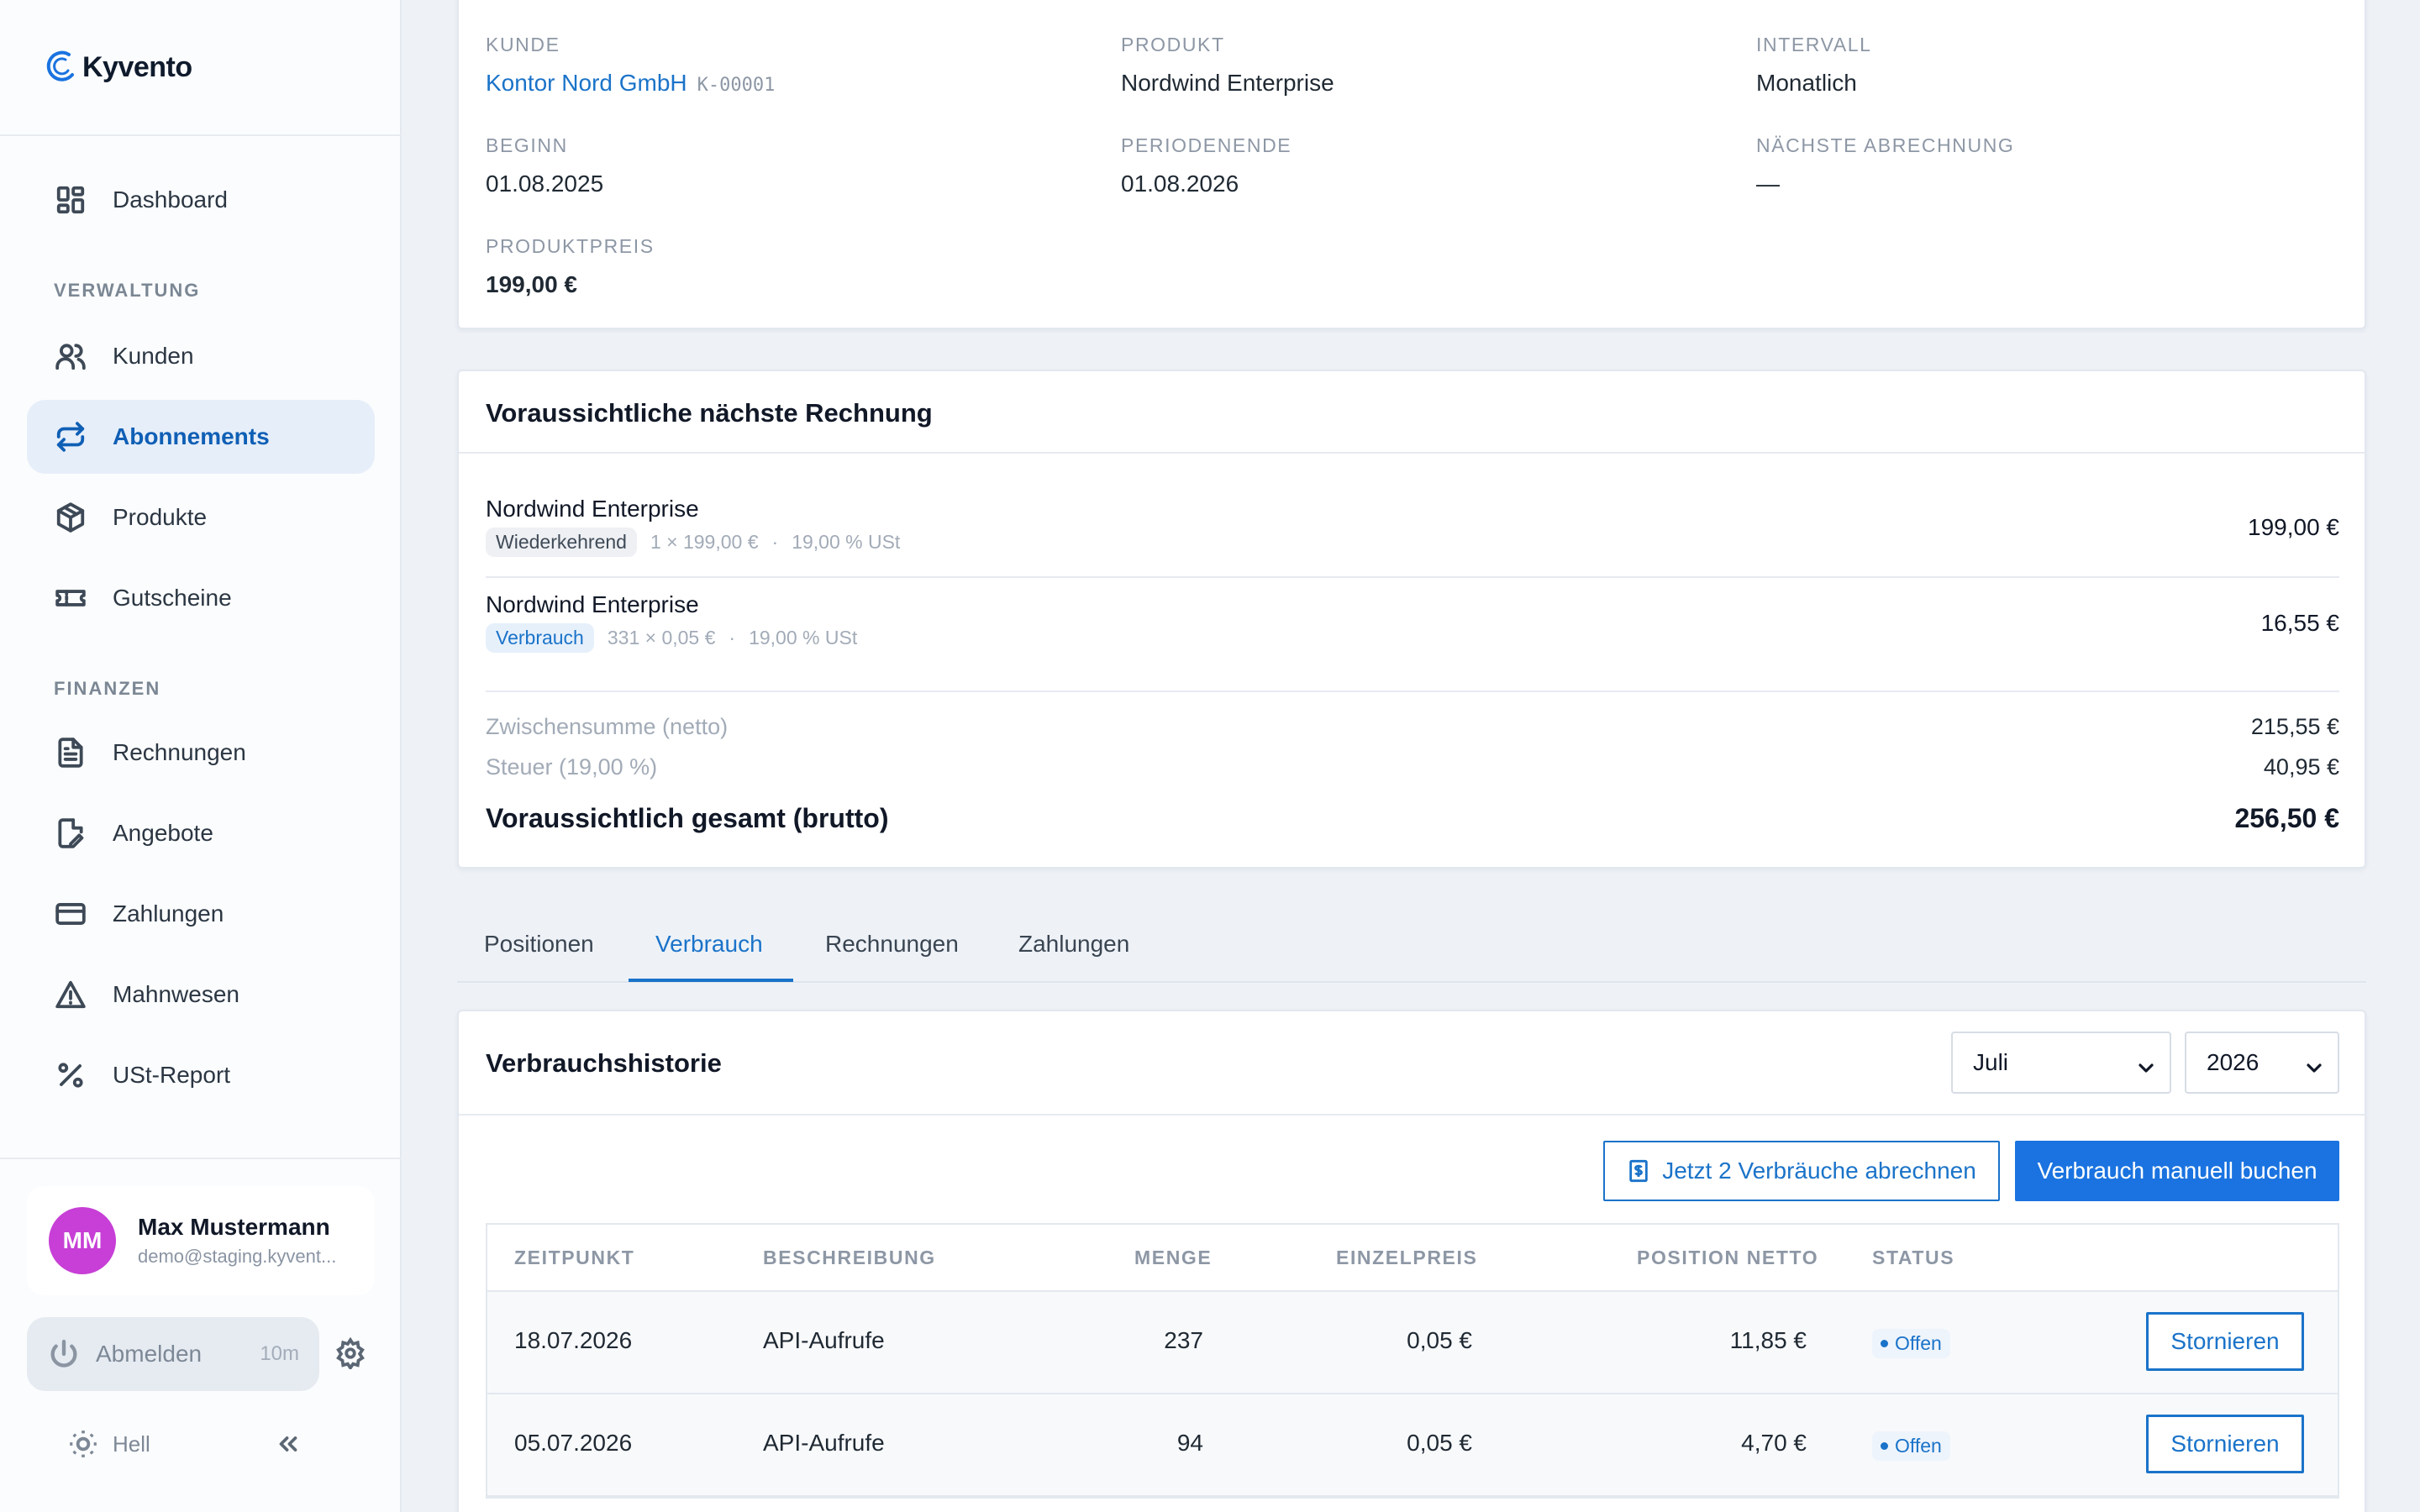 The width and height of the screenshot is (2420, 1512). Describe the element at coordinates (824, 1443) in the screenshot. I see `cell-description: API-Aufrufe` at that location.